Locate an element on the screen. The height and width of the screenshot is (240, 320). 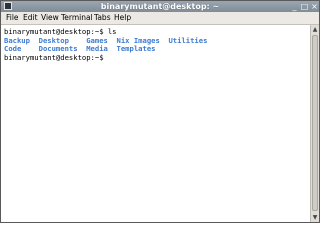
menu-edit: Edit is located at coordinates (30, 18).